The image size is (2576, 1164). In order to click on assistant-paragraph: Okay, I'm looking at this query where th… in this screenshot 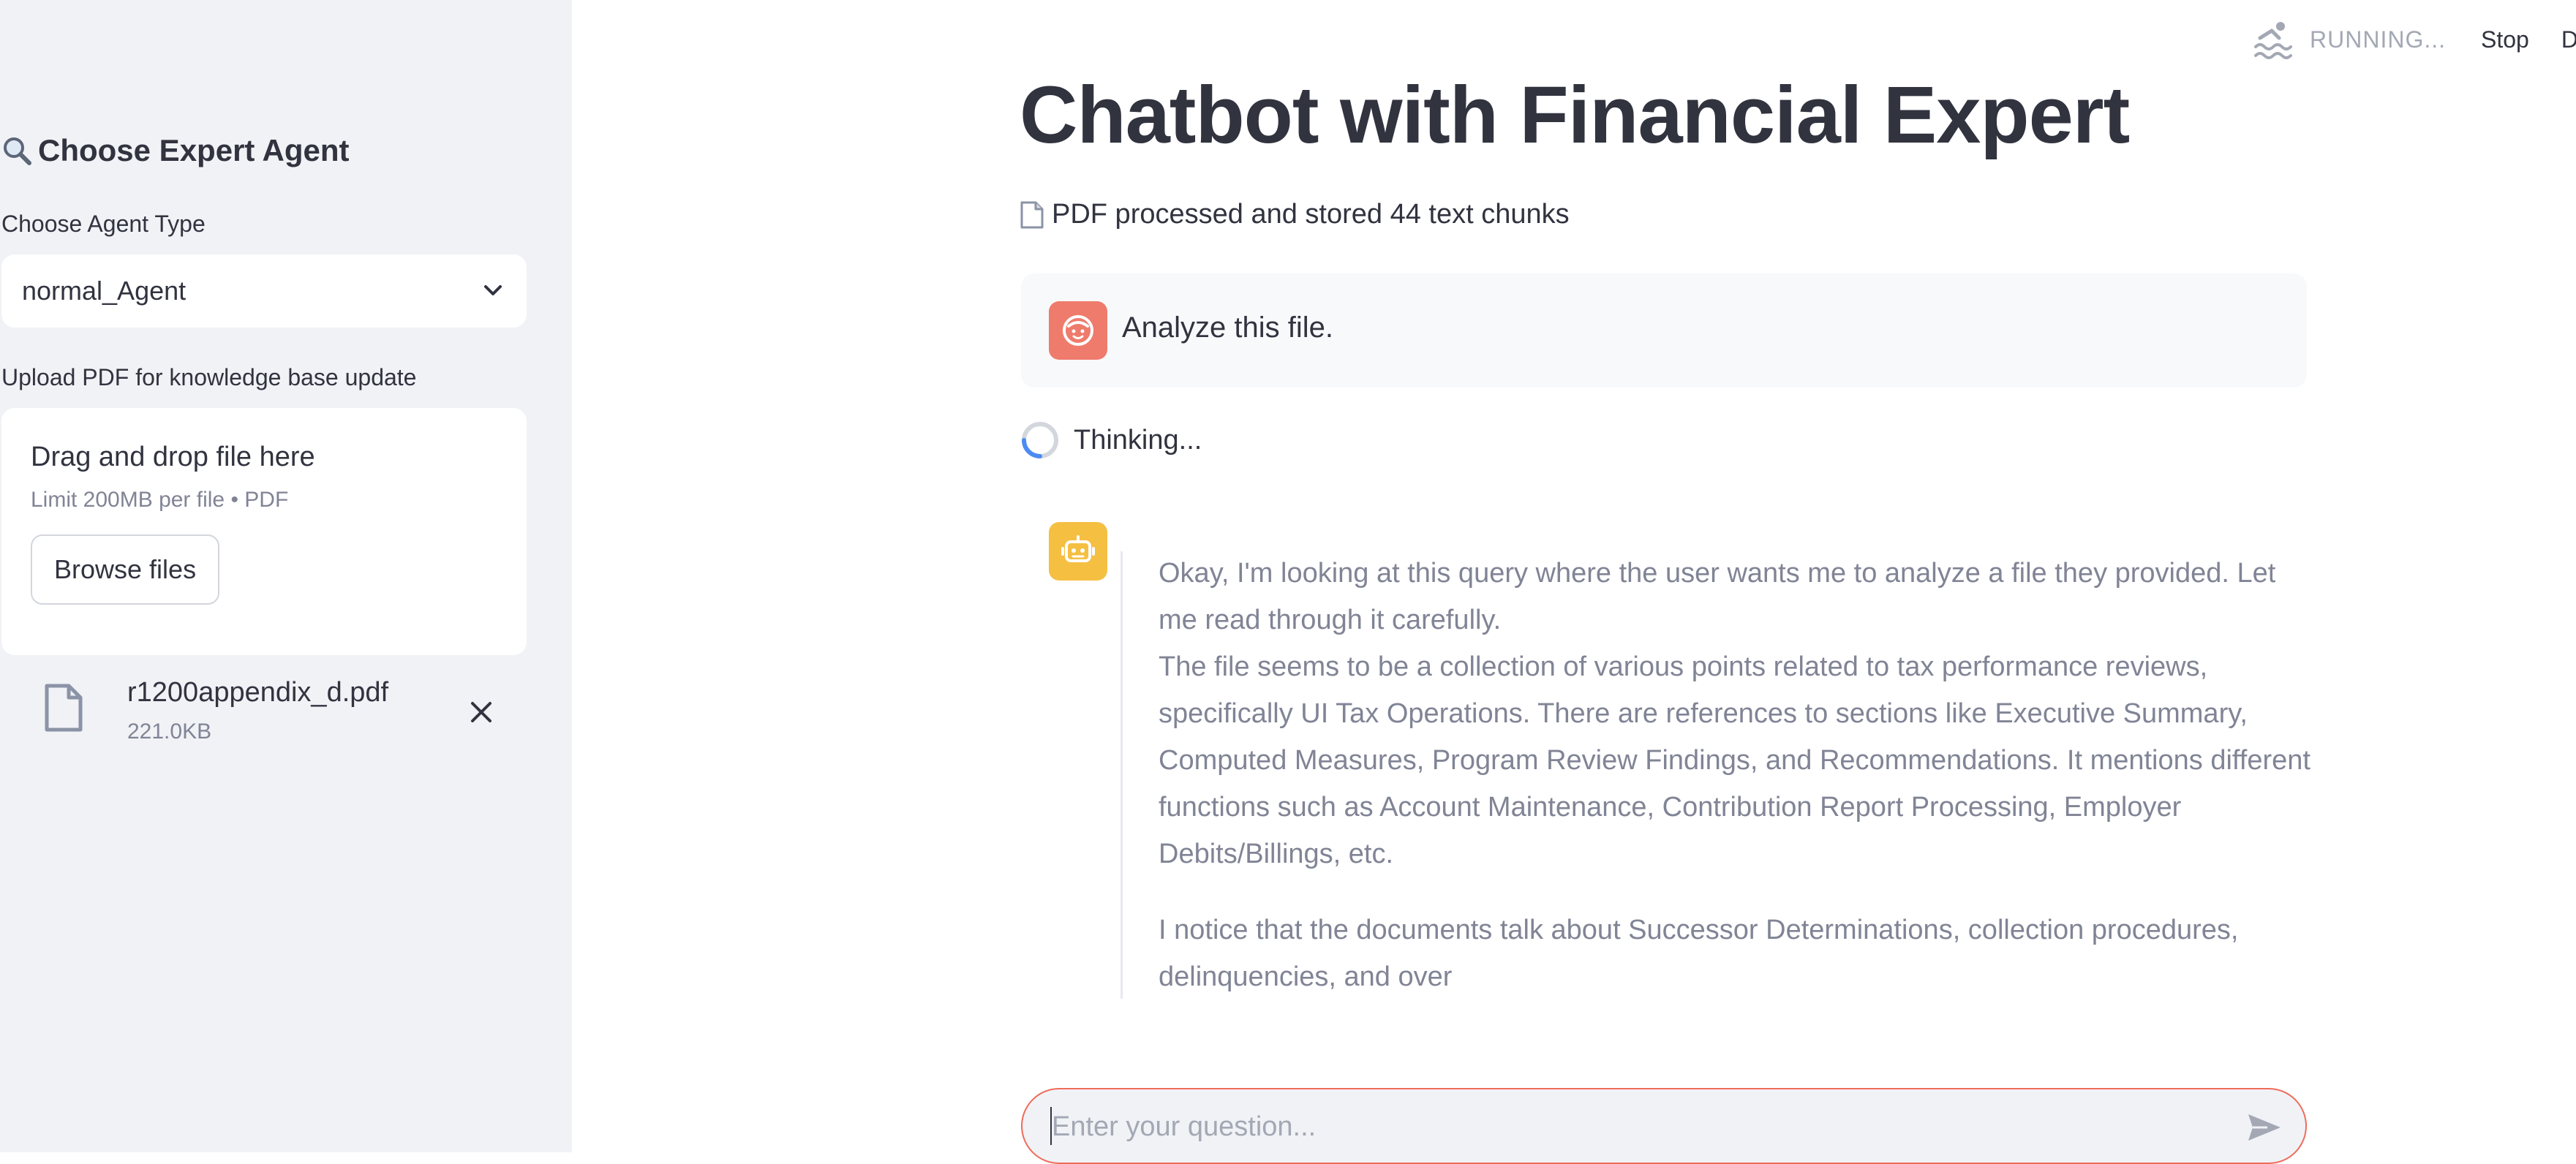, I will do `click(1717, 596)`.